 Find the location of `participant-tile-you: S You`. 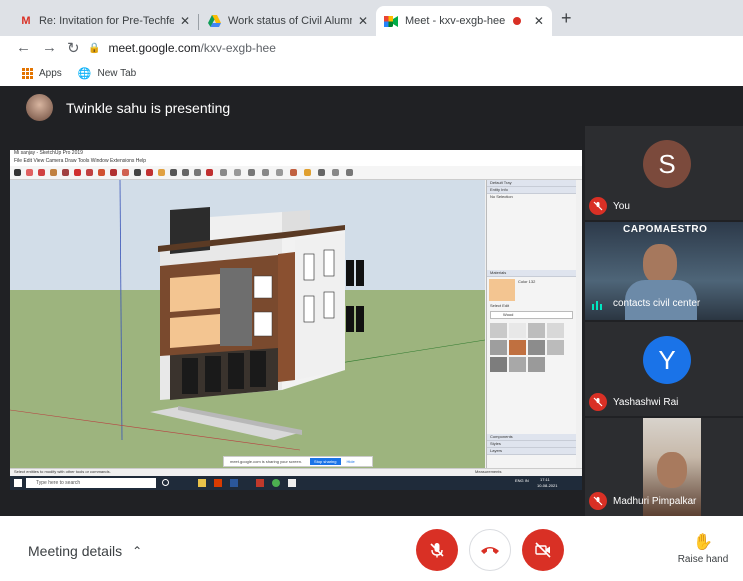

participant-tile-you: S You is located at coordinates (664, 173).